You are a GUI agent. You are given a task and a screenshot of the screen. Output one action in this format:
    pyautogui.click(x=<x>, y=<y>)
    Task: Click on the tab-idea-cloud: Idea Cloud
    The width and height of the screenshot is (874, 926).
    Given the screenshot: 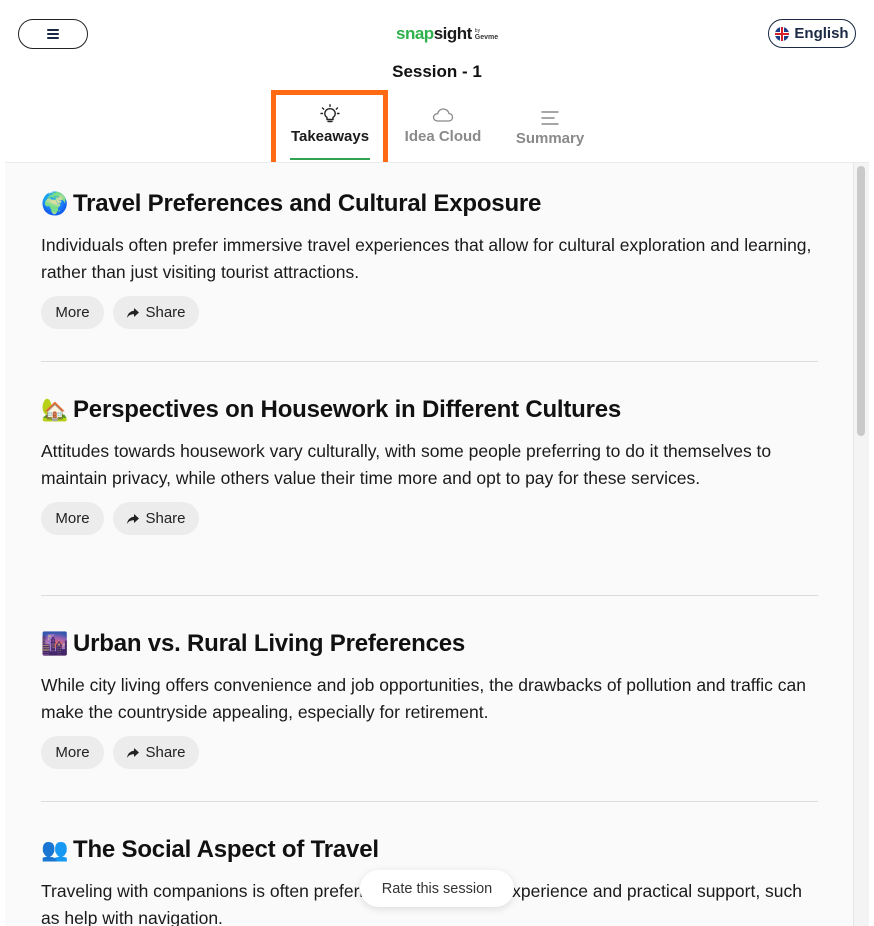 What is the action you would take?
    pyautogui.click(x=443, y=128)
    